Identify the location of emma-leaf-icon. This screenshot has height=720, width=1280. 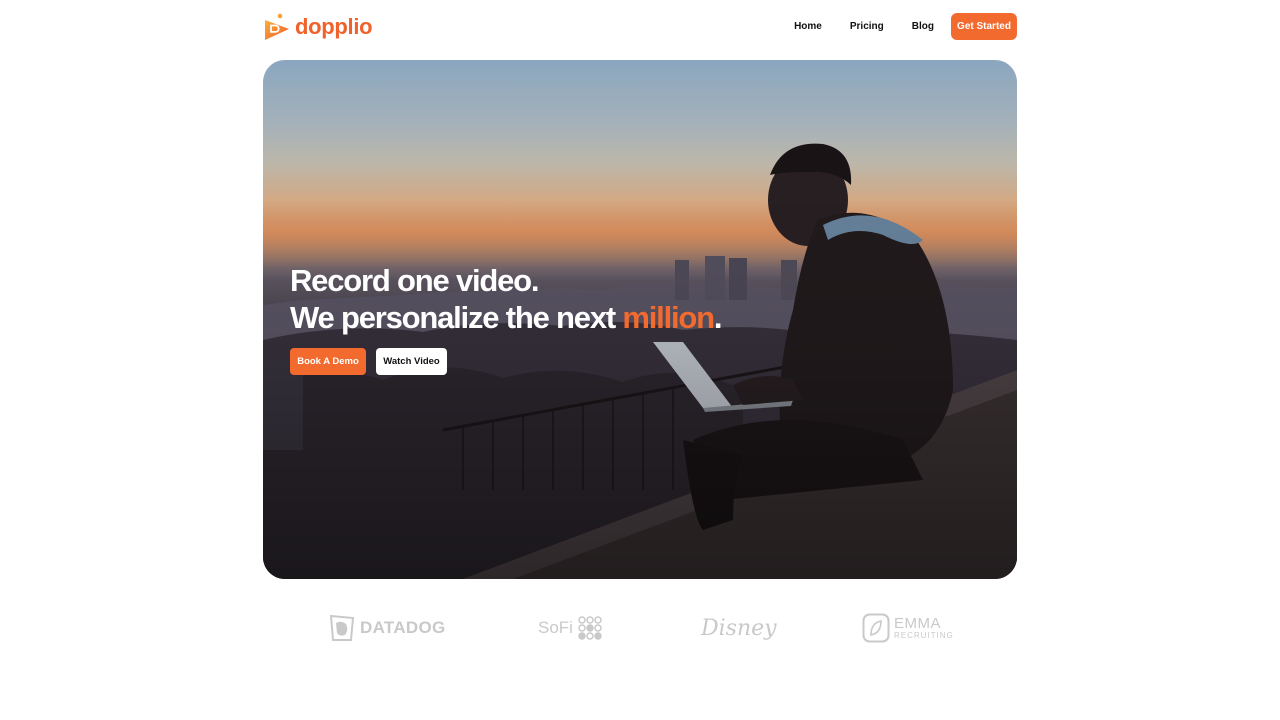
(876, 628).